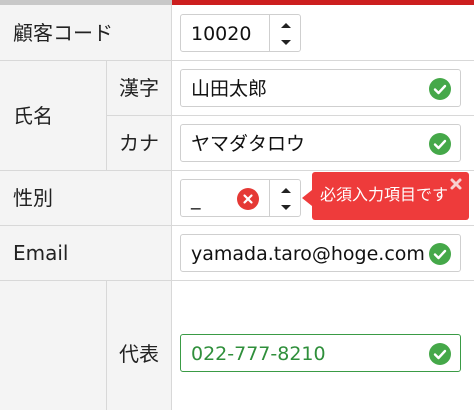 Image resolution: width=474 pixels, height=410 pixels. I want to click on phone-main-label: 代表, so click(139, 354).